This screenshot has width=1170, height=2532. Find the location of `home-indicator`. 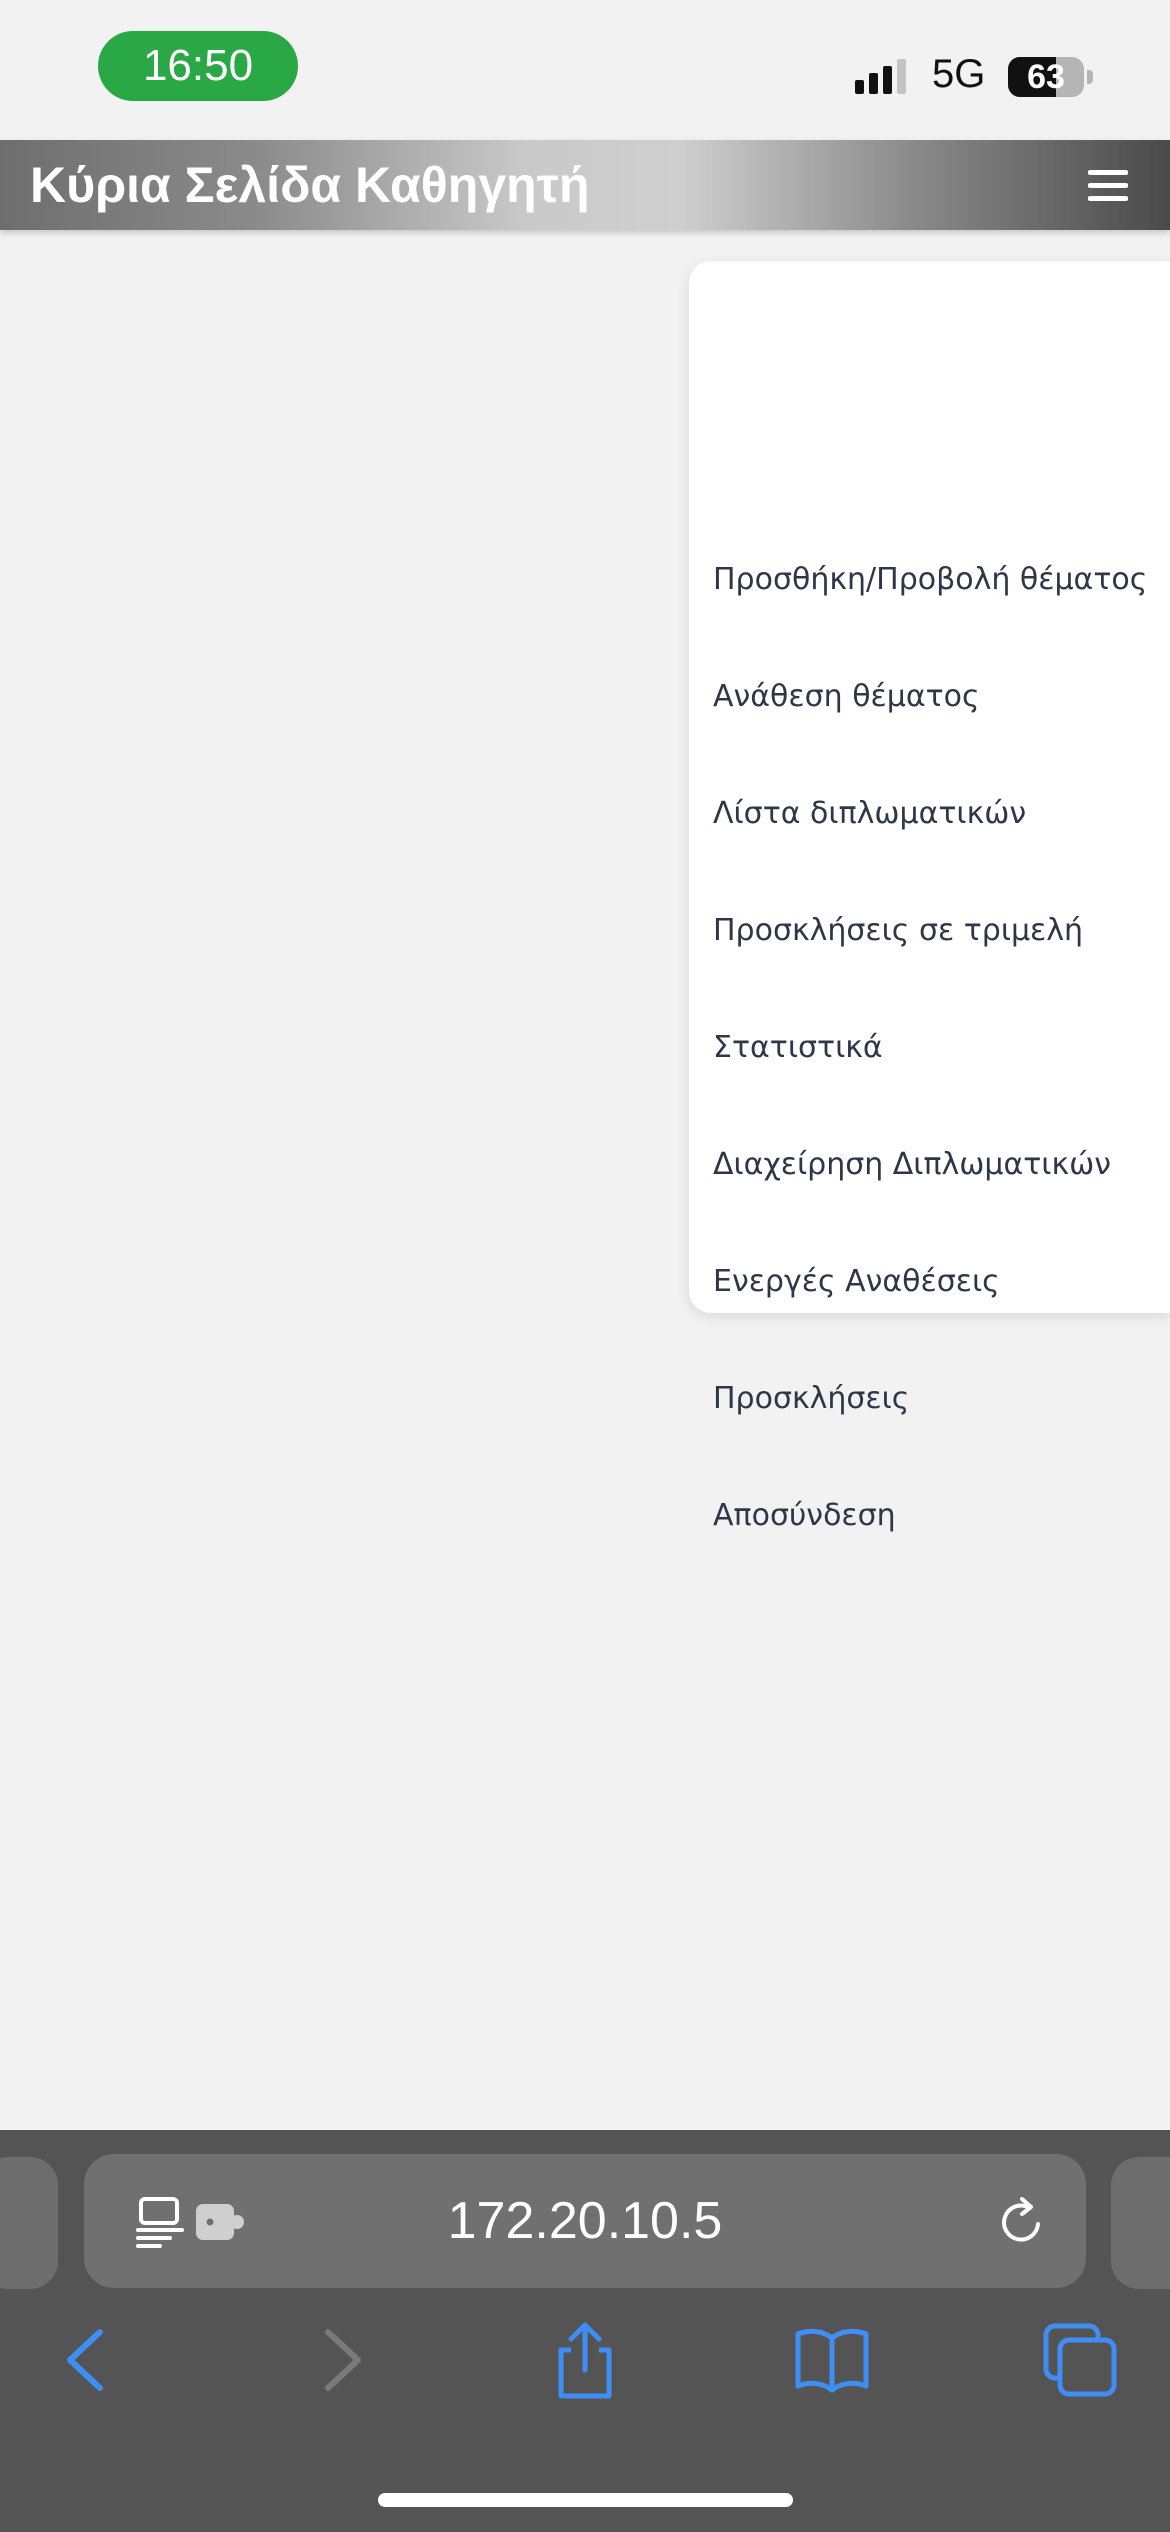

home-indicator is located at coordinates (585, 2500).